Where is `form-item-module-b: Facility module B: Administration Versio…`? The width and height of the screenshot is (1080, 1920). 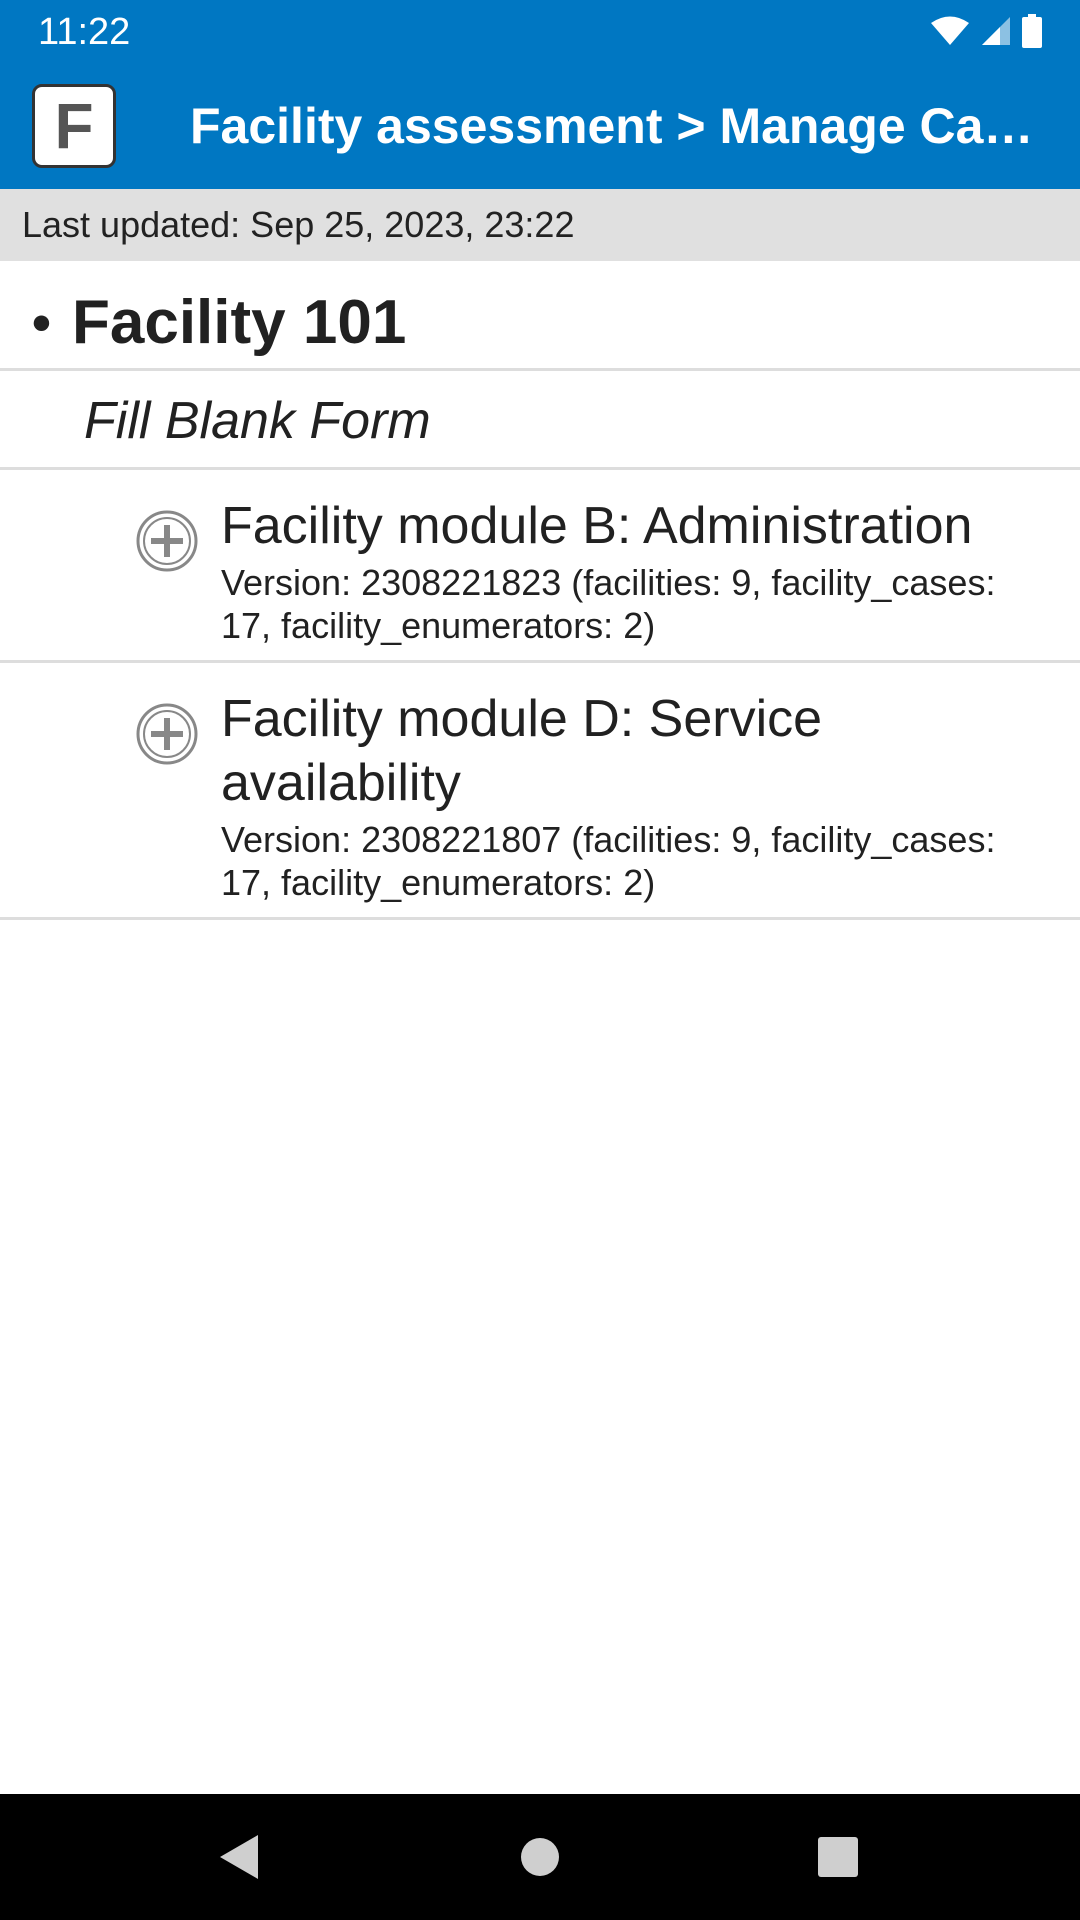 form-item-module-b: Facility module B: Administration Versio… is located at coordinates (540, 566).